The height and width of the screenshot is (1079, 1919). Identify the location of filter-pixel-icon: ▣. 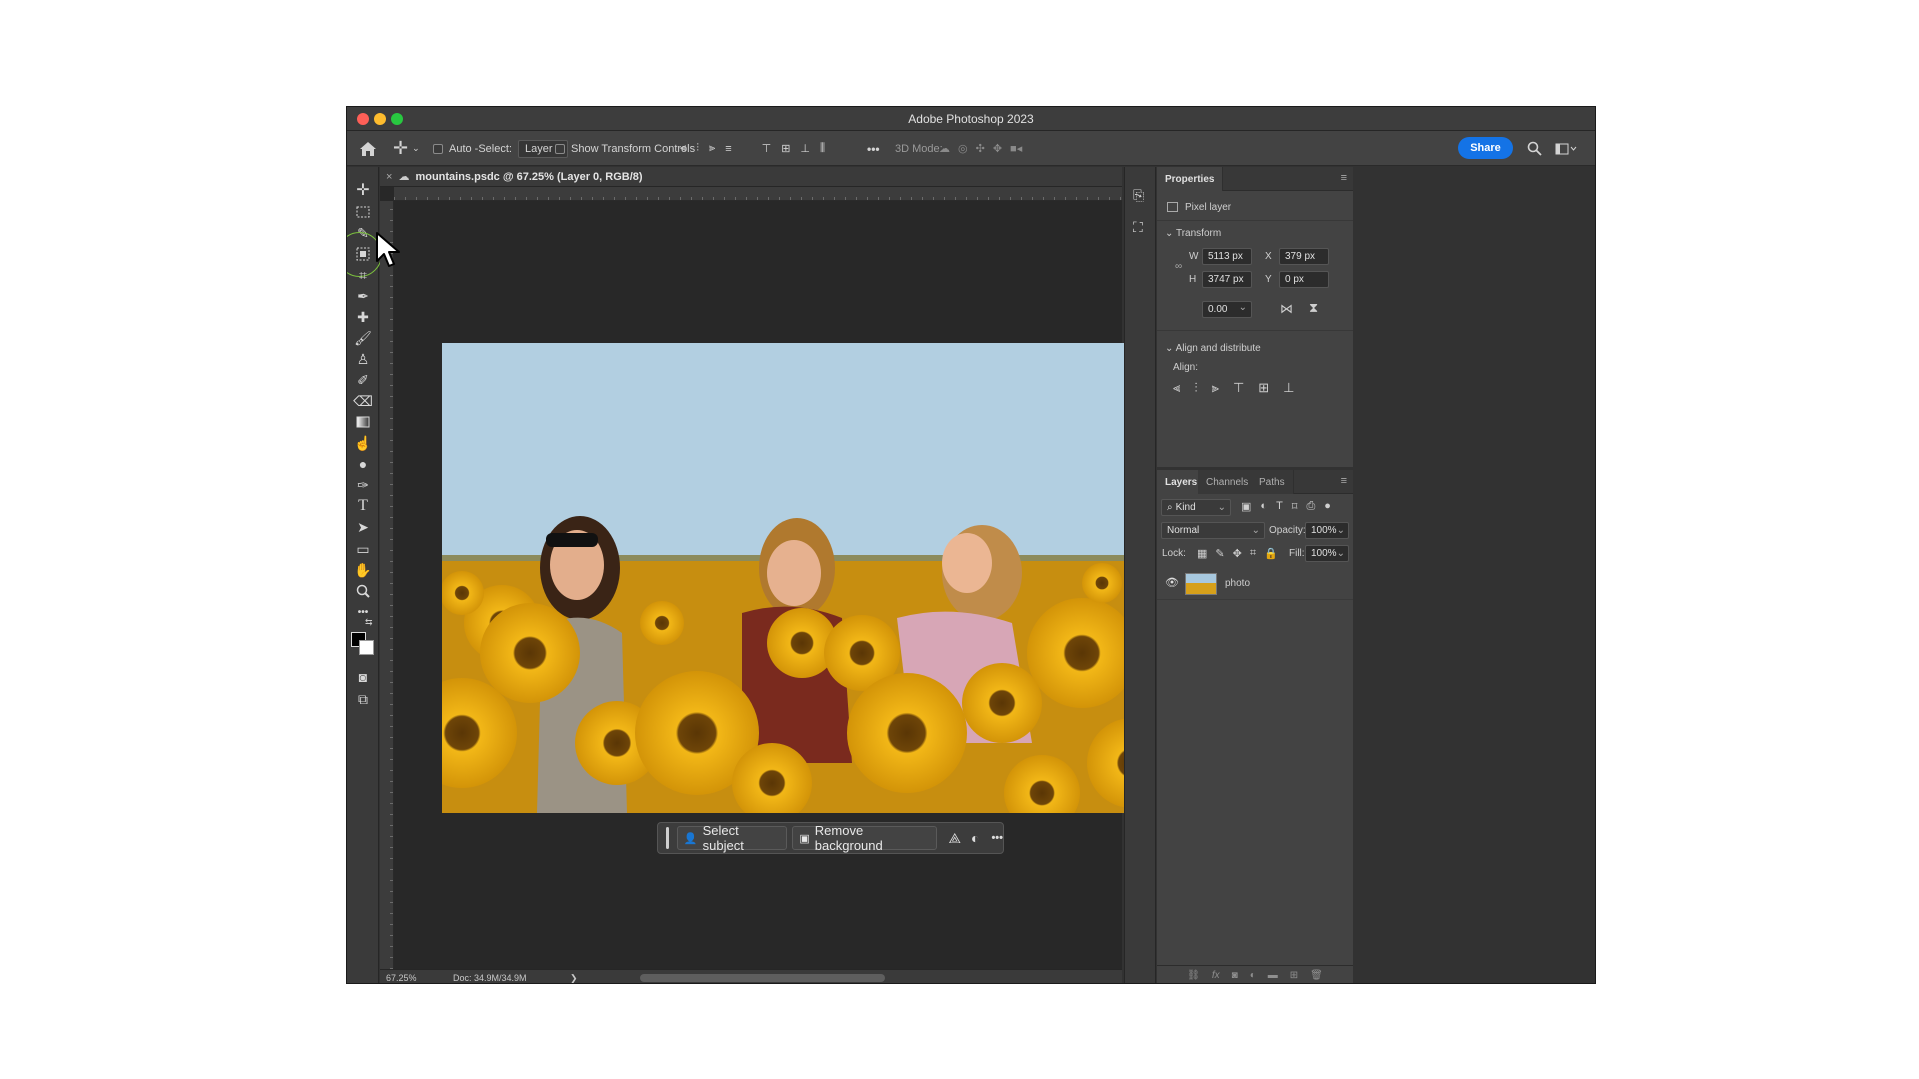
(1246, 506).